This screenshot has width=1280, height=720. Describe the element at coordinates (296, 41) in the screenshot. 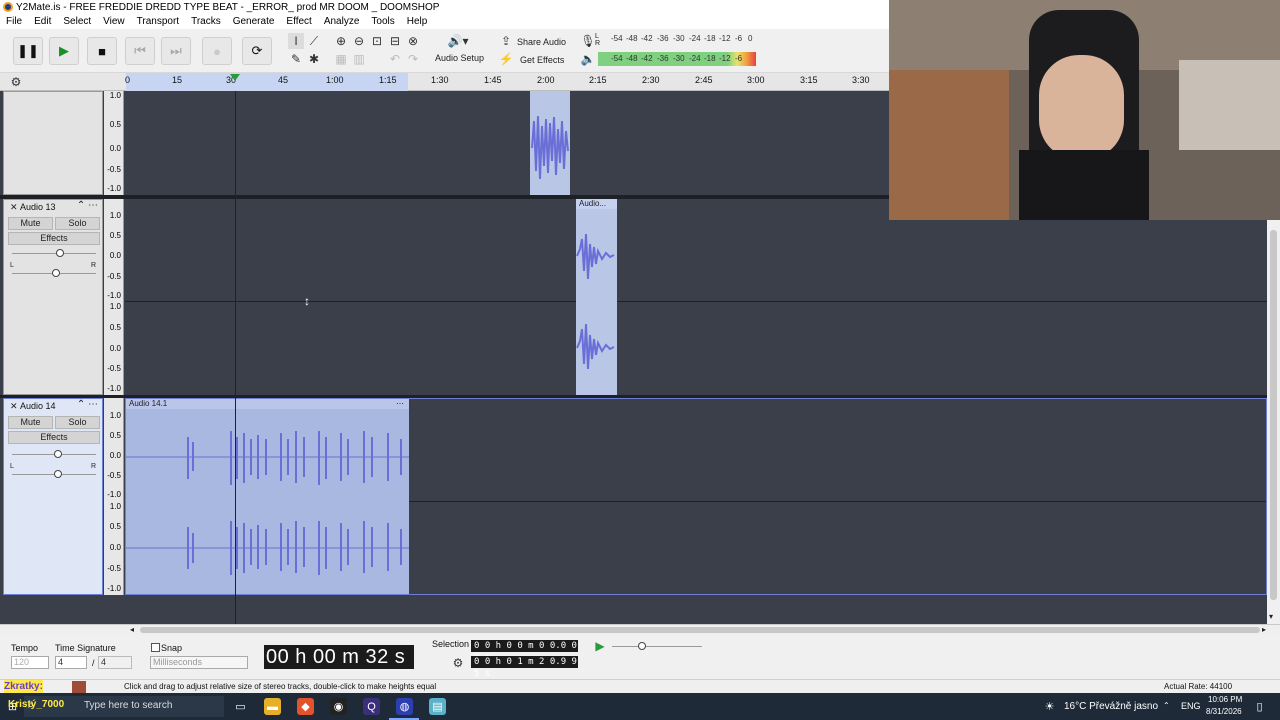

I see `selection-tool-icon: I` at that location.